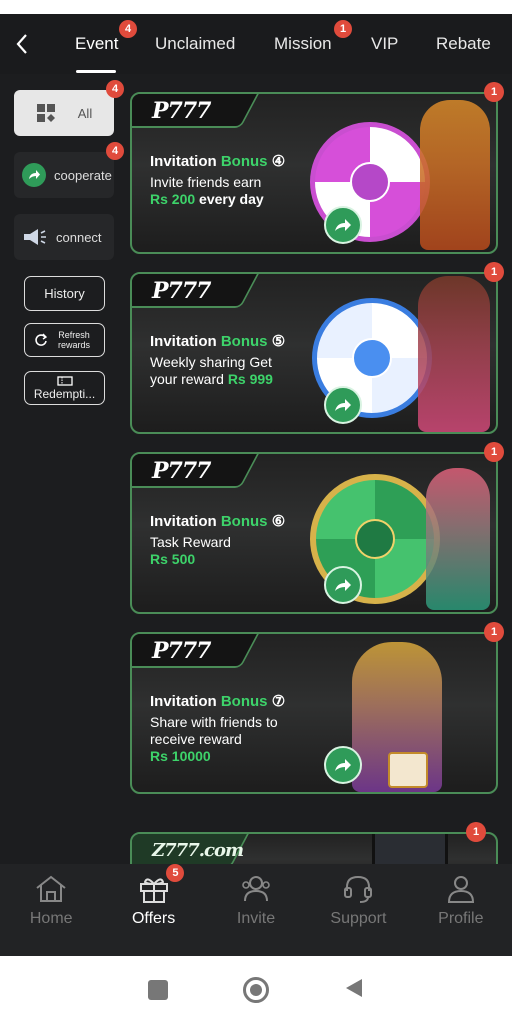 This screenshot has height=1024, width=512. Describe the element at coordinates (115, 89) in the screenshot. I see `sidebar-all-badge: 4` at that location.